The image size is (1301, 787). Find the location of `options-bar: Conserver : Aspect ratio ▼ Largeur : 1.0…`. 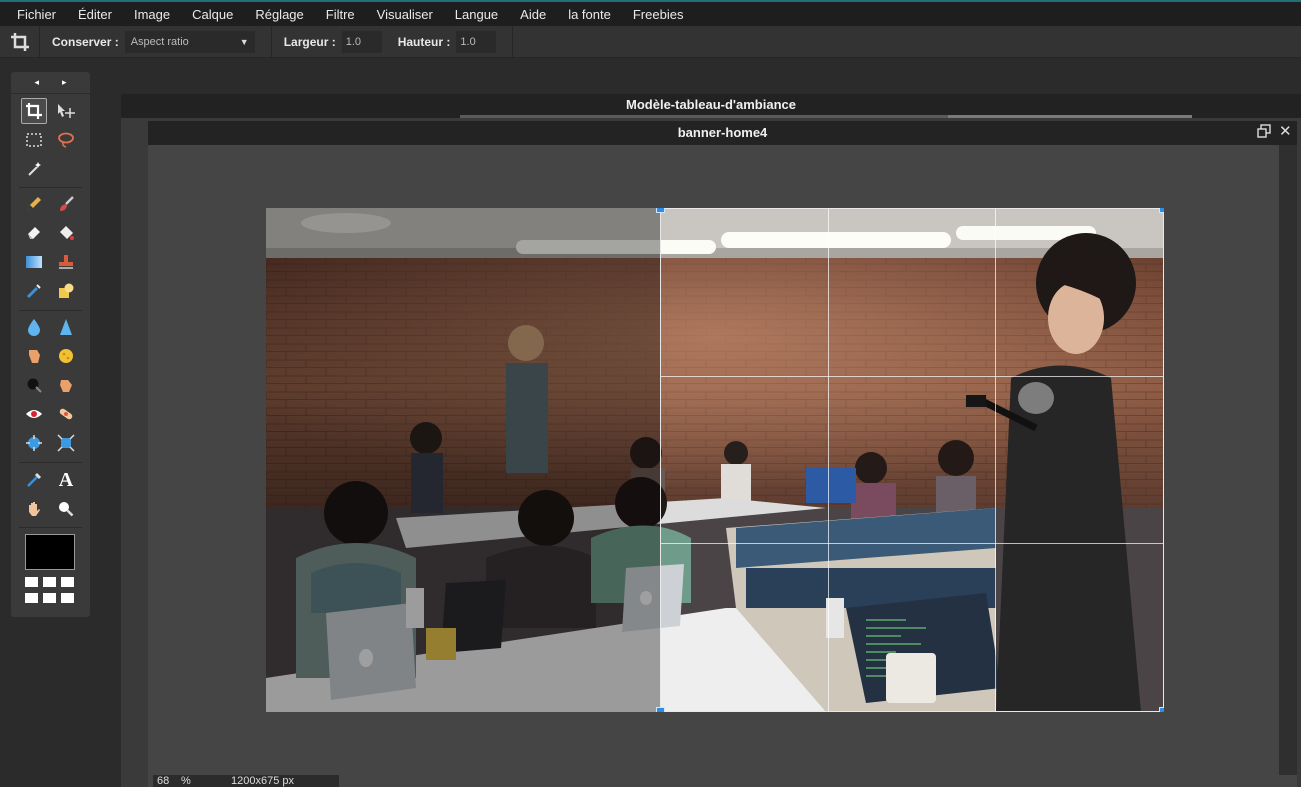

options-bar: Conserver : Aspect ratio ▼ Largeur : 1.0… is located at coordinates (650, 41).